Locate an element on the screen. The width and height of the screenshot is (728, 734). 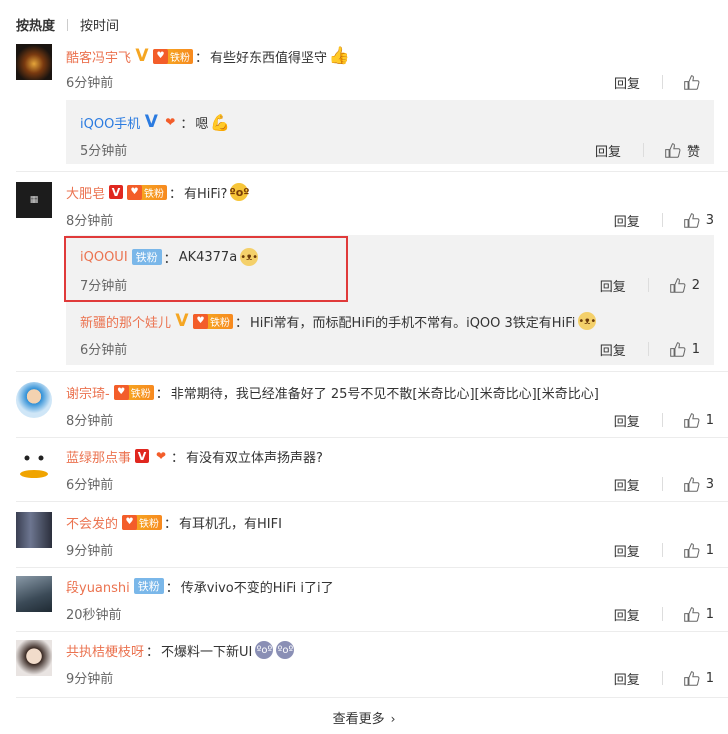
comment-username: 不会发的 is located at coordinates (92, 522).